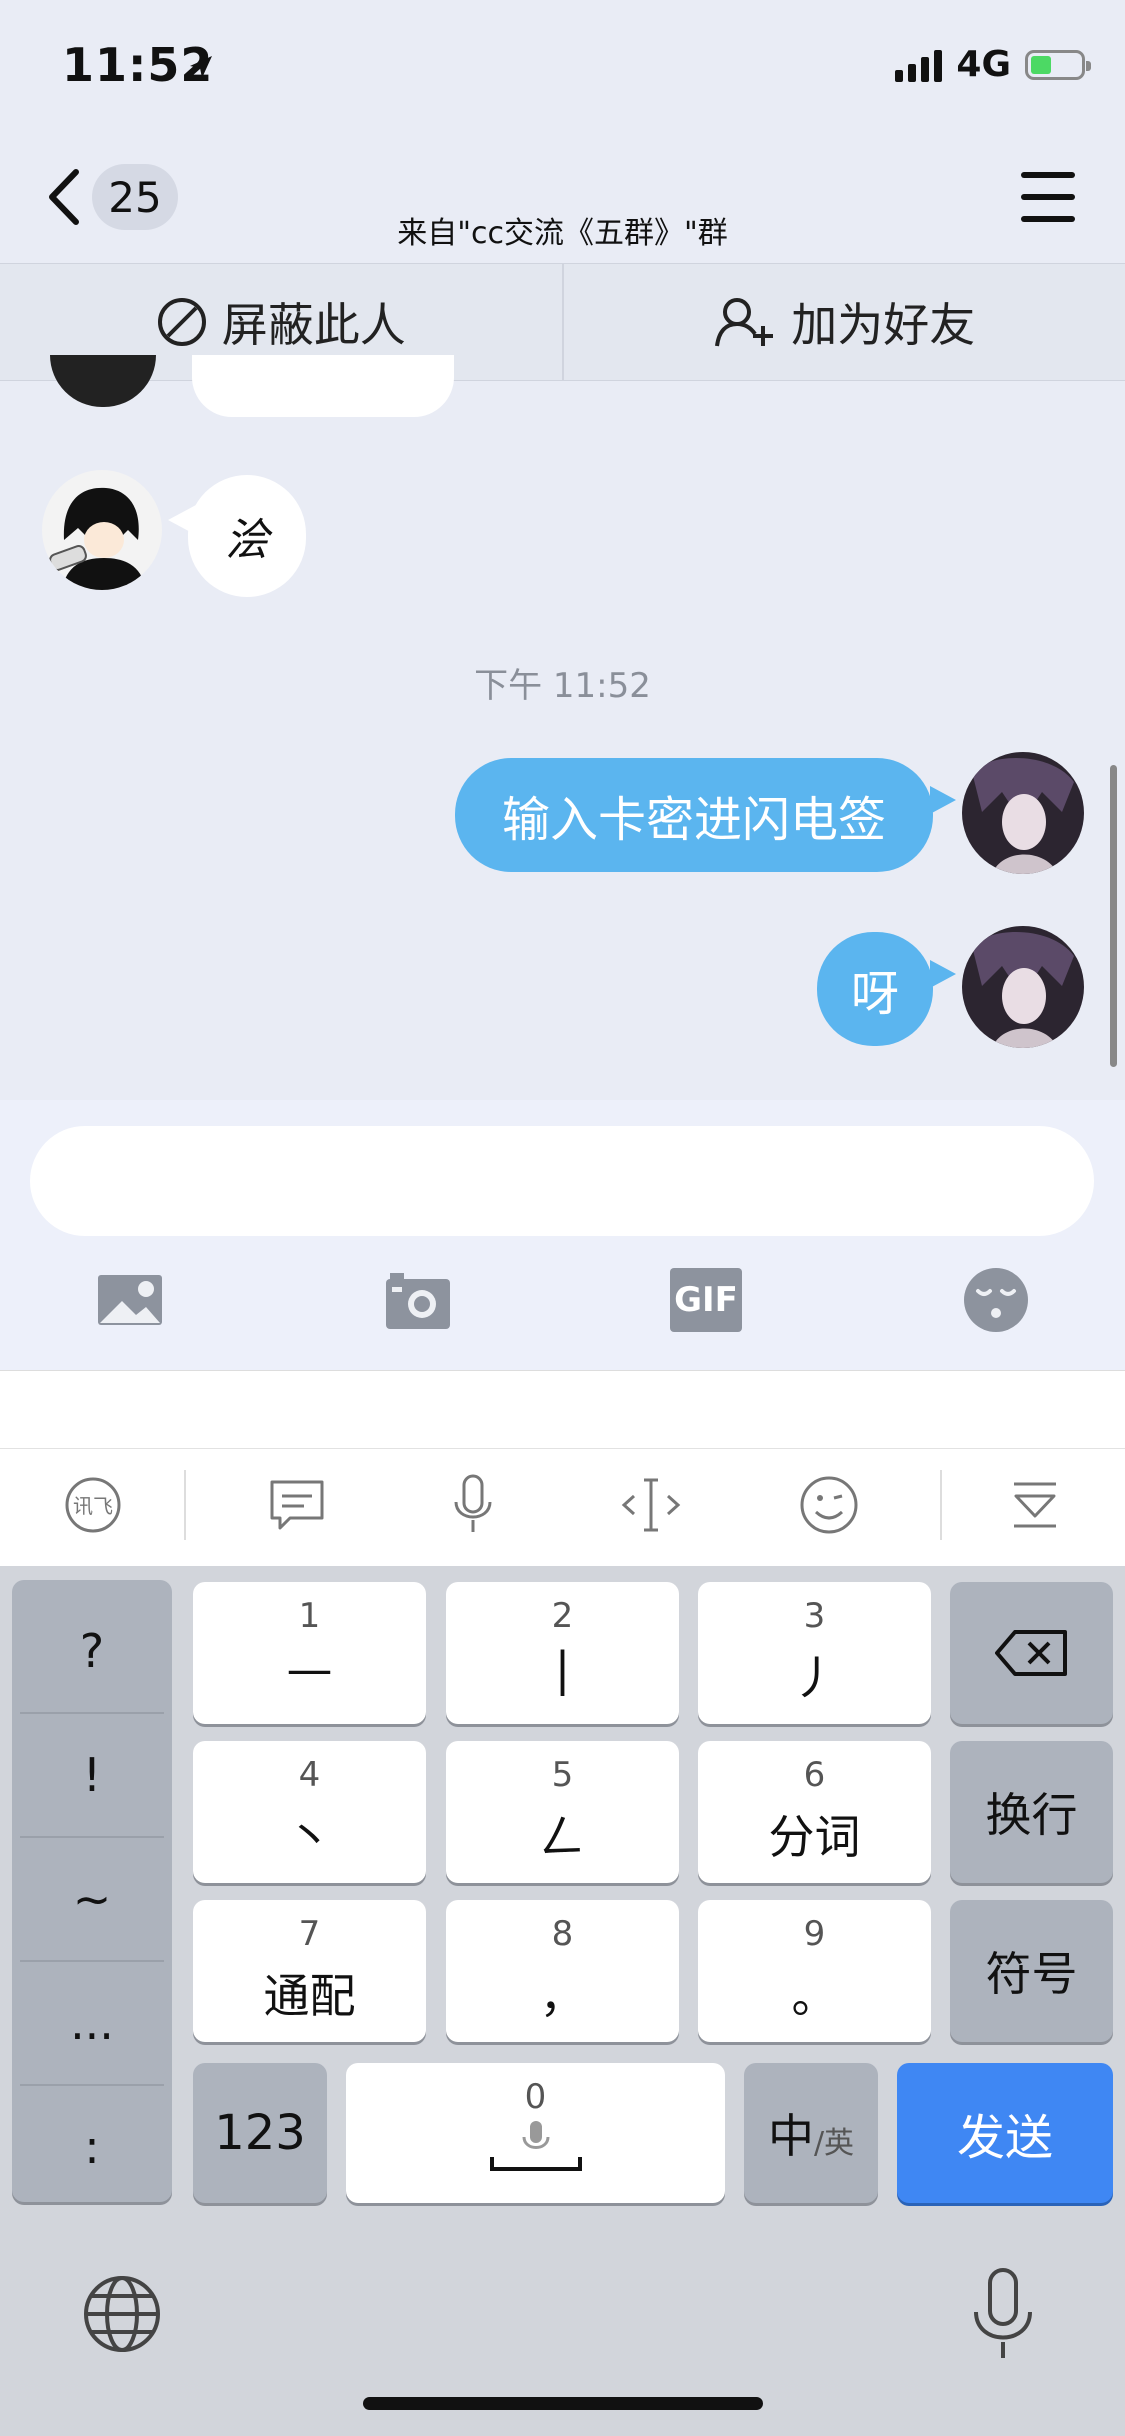 This screenshot has height=2436, width=1125. I want to click on key-4: 4 丶, so click(309, 1812).